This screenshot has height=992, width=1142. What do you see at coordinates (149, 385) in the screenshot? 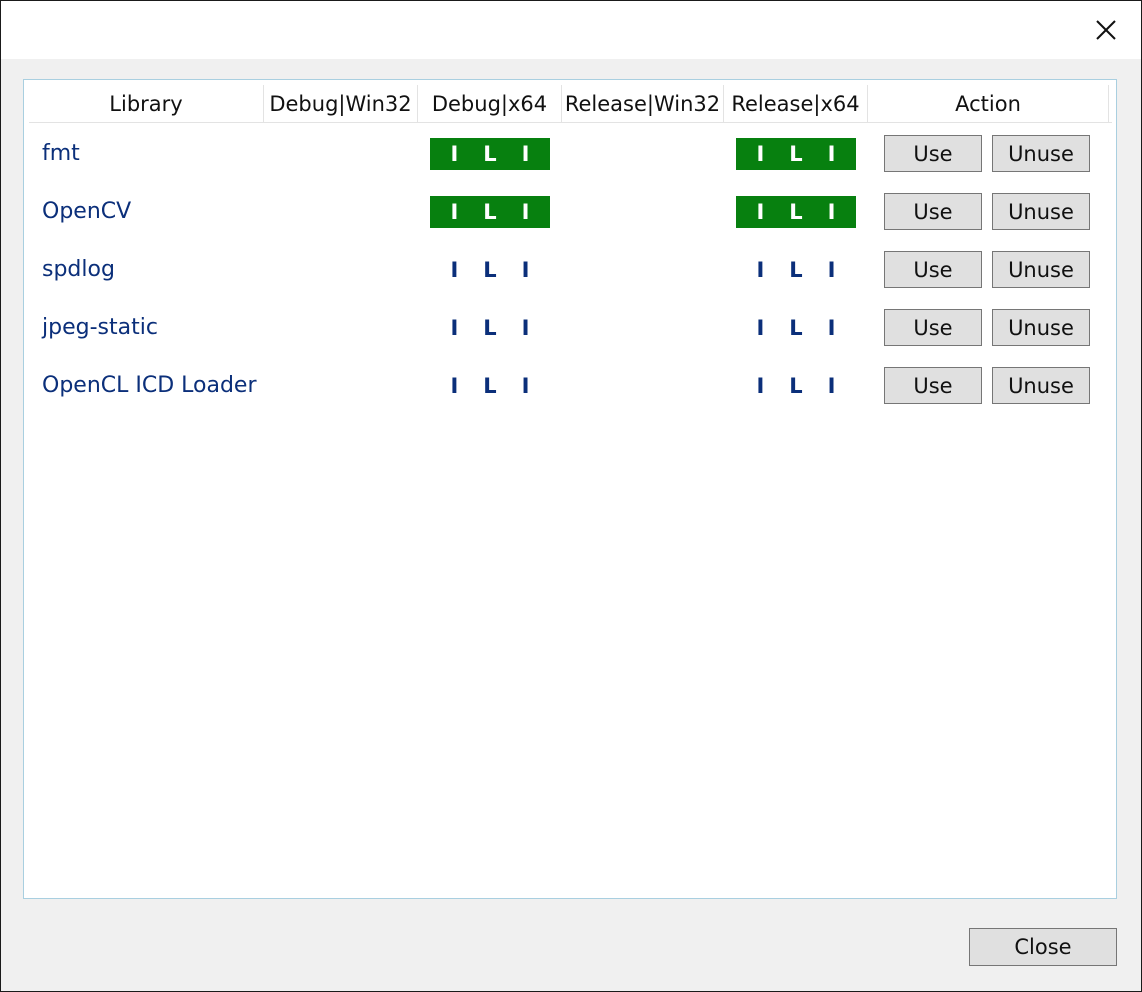
I see `library-name: OpenCL ICD Loader` at bounding box center [149, 385].